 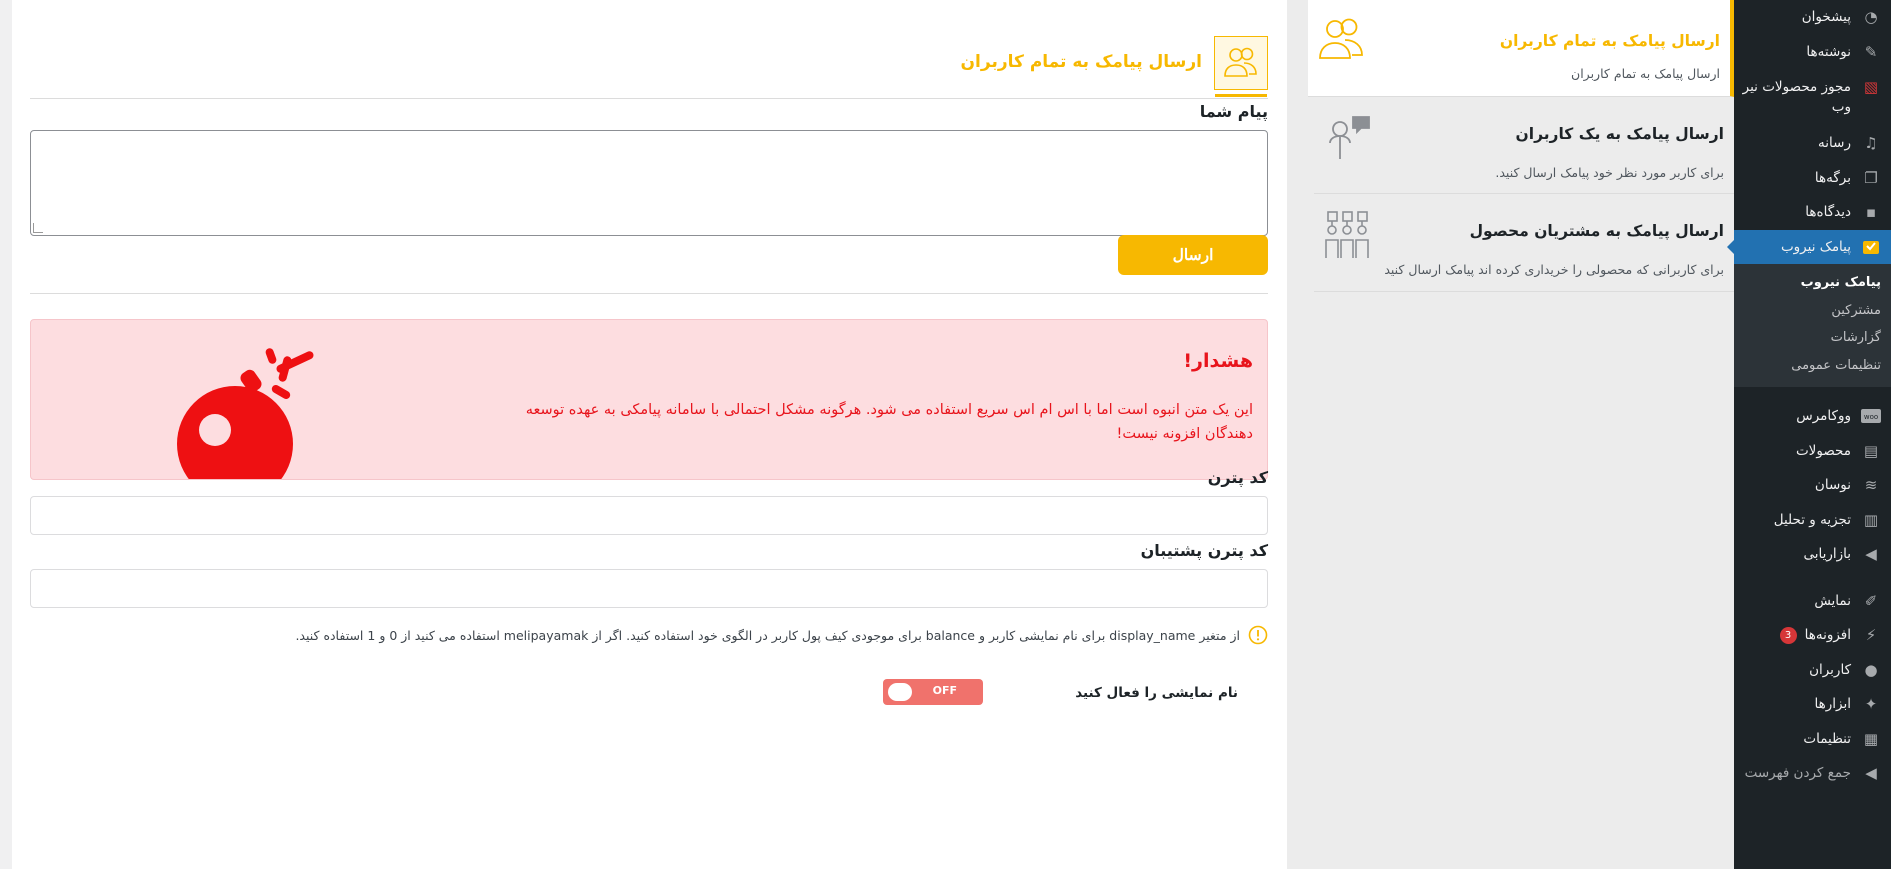 I want to click on display-name-label: نام نمایشی را فعال کنید, so click(x=1156, y=693).